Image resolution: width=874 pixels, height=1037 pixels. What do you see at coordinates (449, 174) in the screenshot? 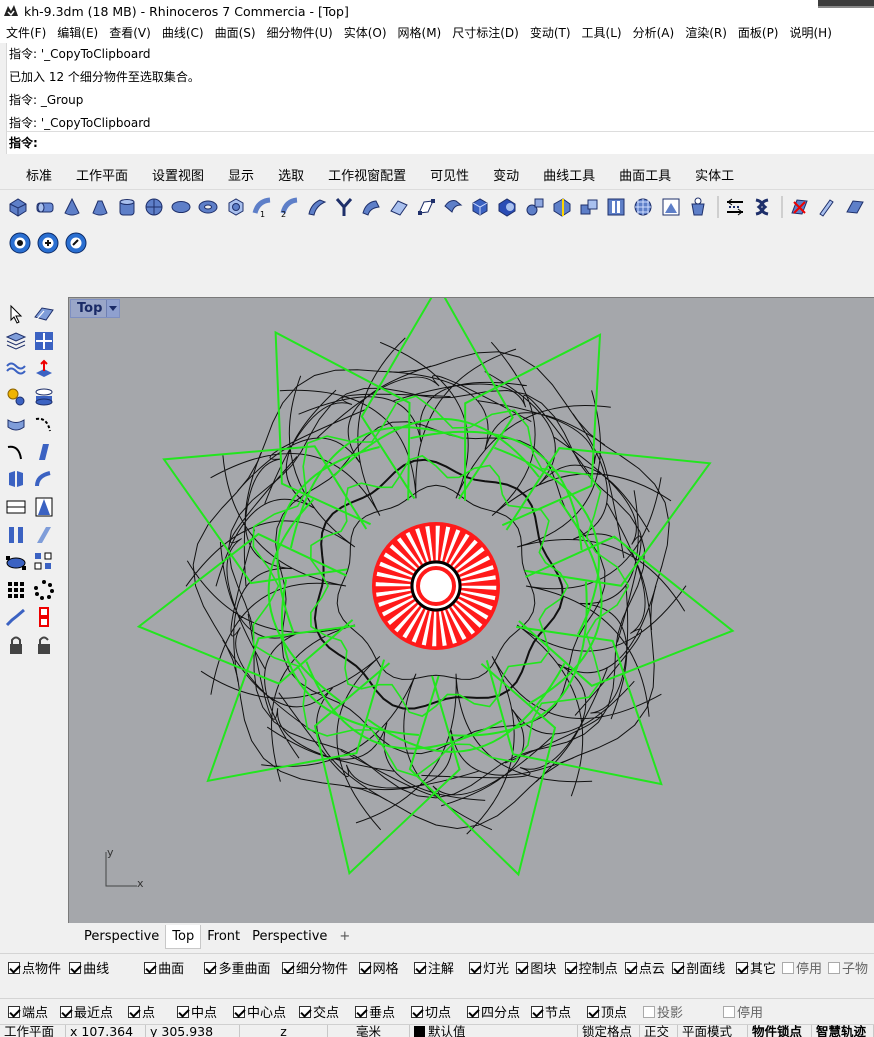
I see `tab-visibility: 可见性` at bounding box center [449, 174].